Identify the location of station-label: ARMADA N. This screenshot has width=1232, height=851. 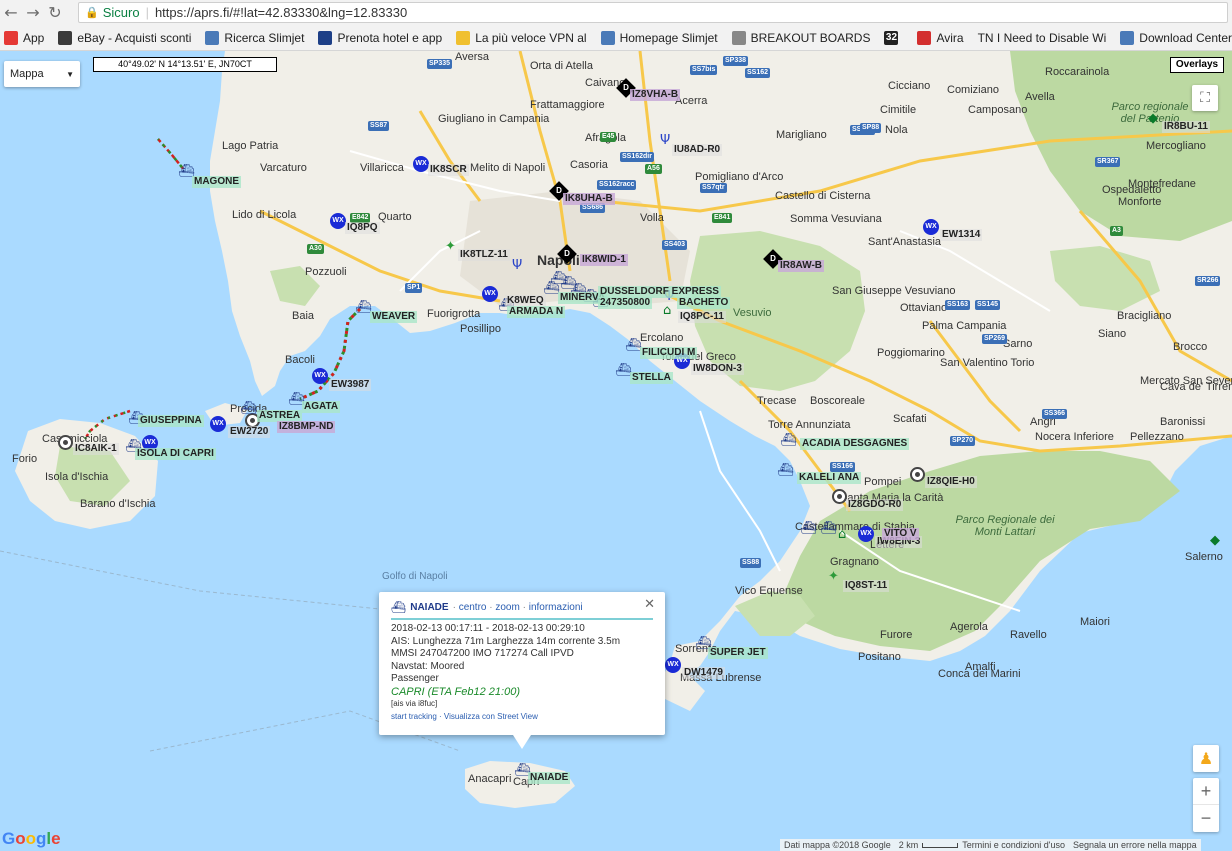
(536, 312).